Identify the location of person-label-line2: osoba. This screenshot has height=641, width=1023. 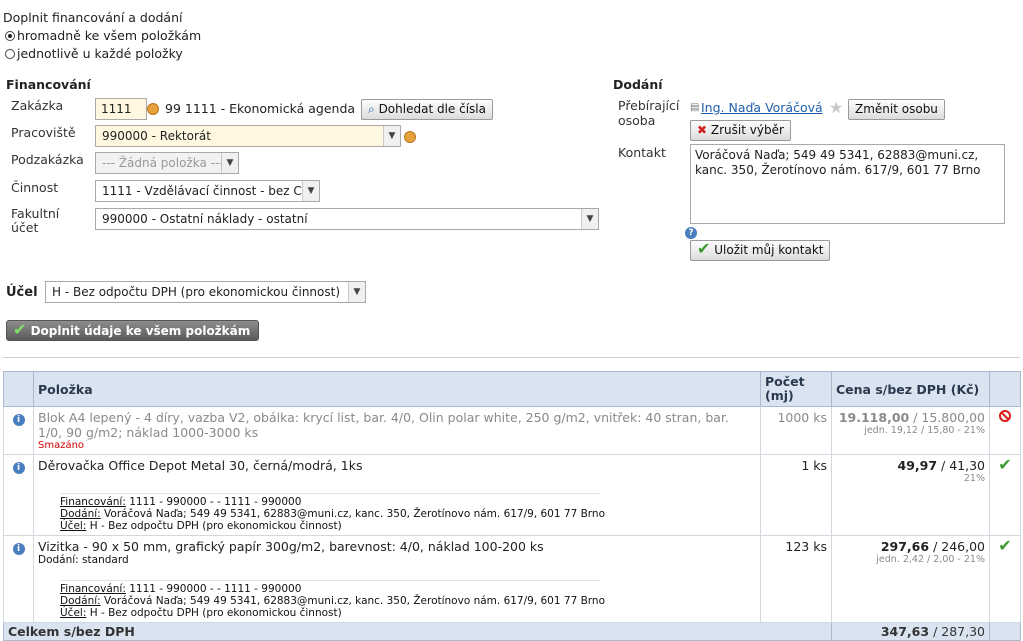
(637, 120).